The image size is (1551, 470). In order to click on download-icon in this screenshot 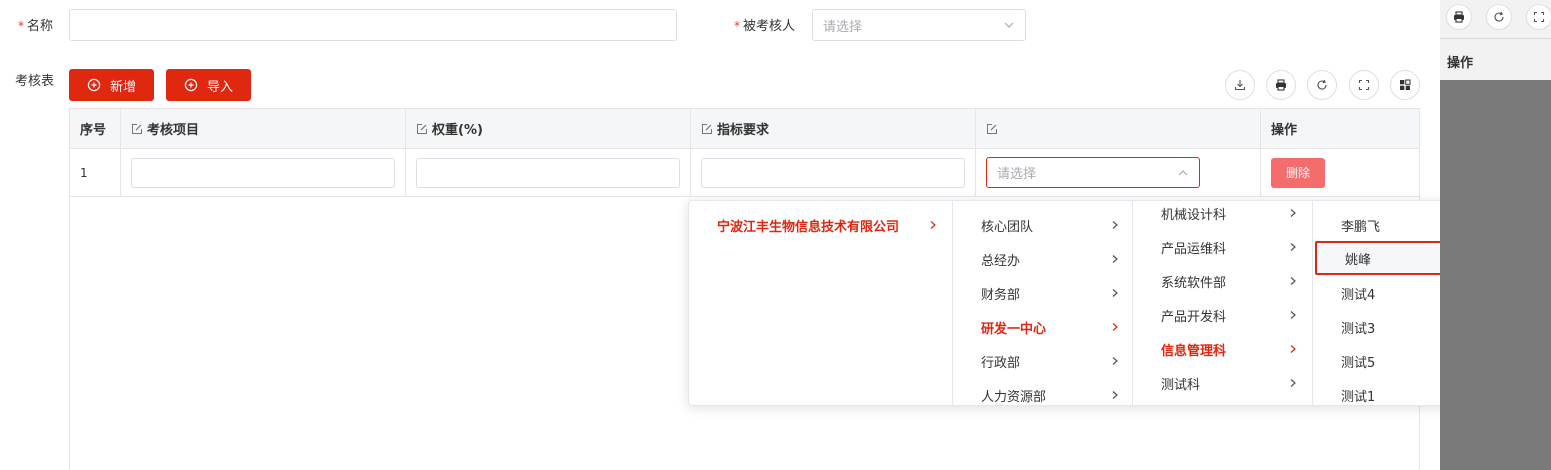, I will do `click(1240, 85)`.